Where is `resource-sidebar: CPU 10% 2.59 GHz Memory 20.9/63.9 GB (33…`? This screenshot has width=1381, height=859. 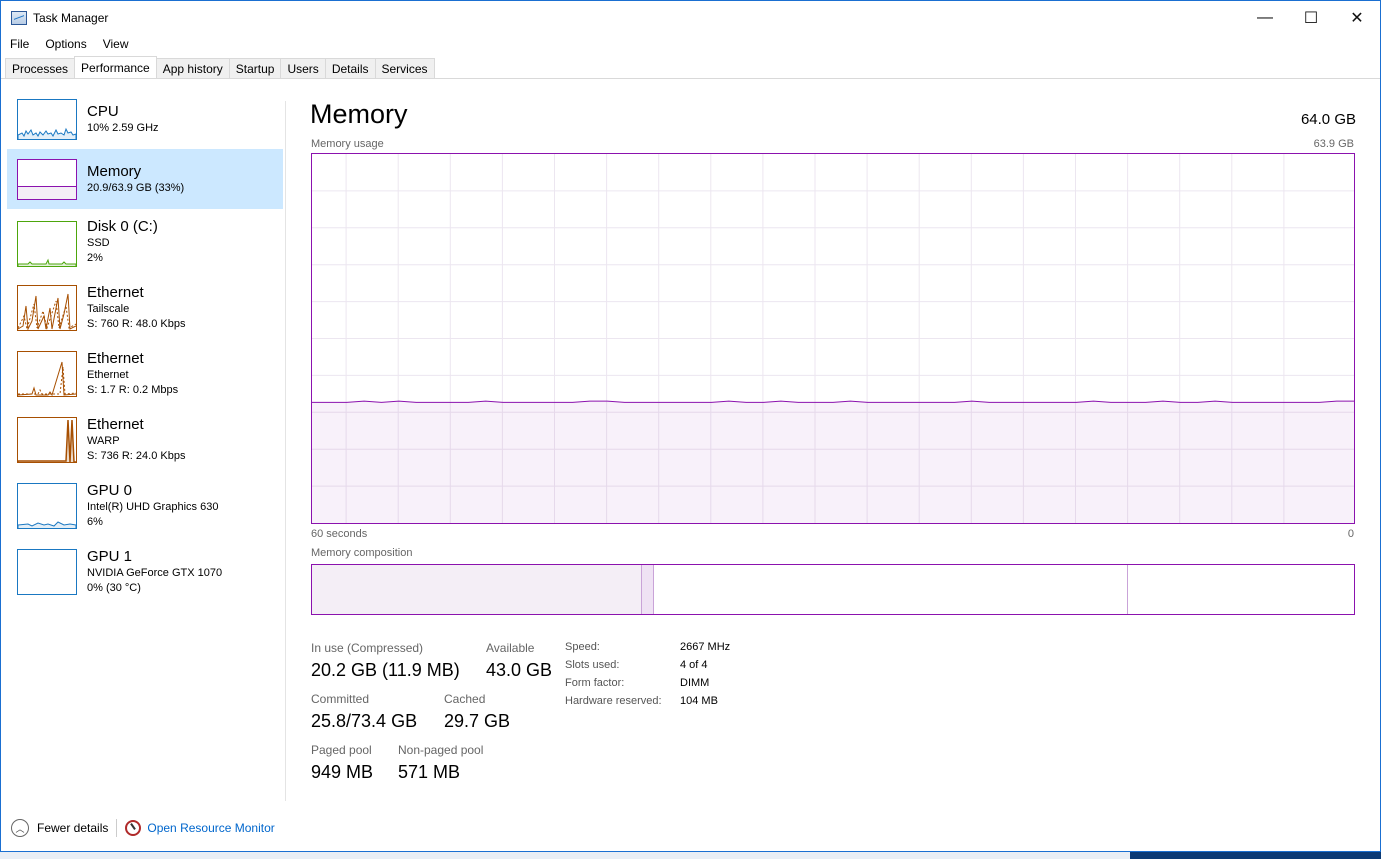 resource-sidebar: CPU 10% 2.59 GHz Memory 20.9/63.9 GB (33… is located at coordinates (145, 347).